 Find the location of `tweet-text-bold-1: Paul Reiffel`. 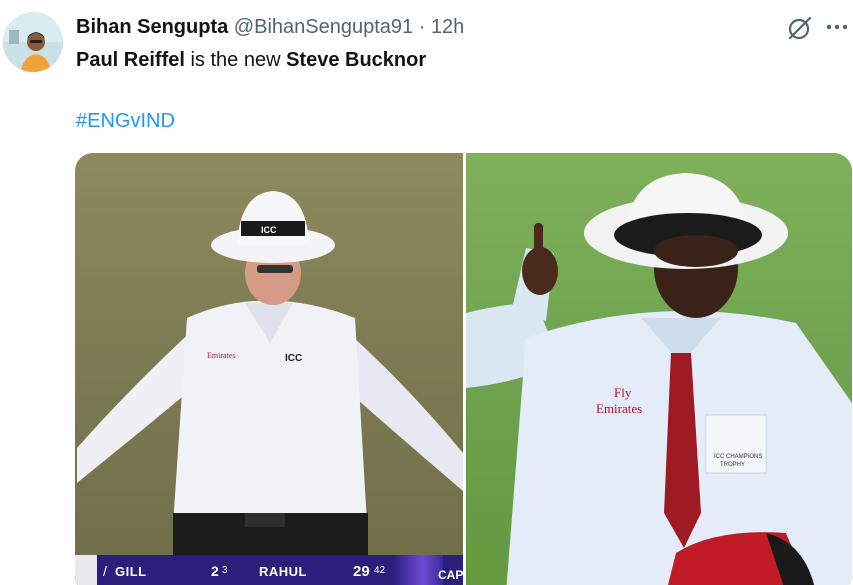

tweet-text-bold-1: Paul Reiffel is located at coordinates (130, 60).